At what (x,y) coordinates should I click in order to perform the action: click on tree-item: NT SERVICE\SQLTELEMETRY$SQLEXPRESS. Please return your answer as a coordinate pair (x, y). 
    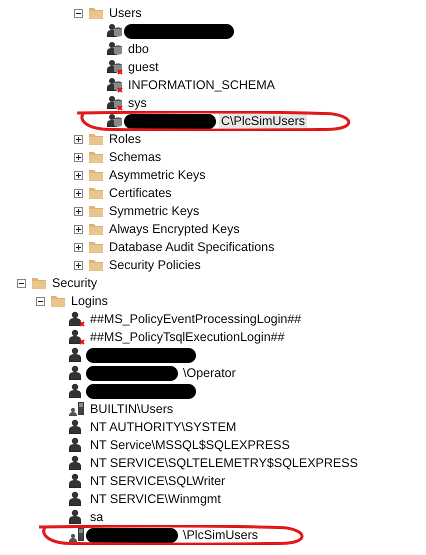
    Looking at the image, I should click on (224, 463).